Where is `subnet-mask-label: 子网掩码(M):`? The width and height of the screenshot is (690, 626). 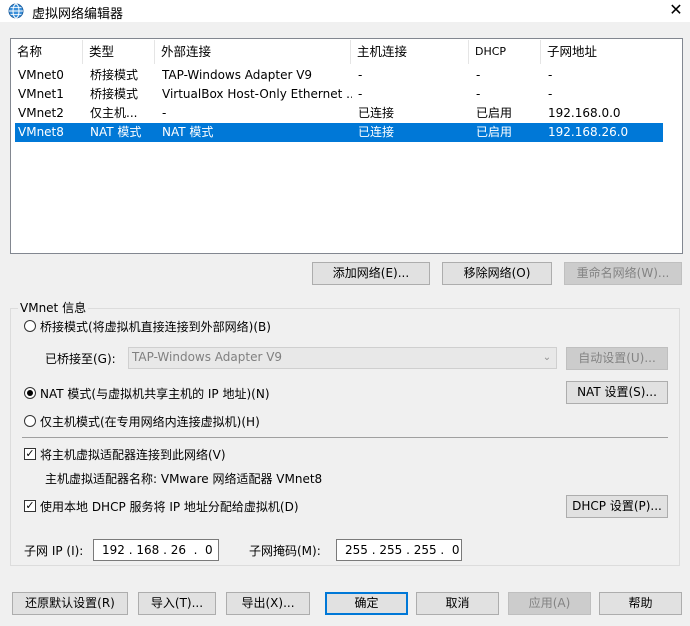 subnet-mask-label: 子网掩码(M): is located at coordinates (285, 551).